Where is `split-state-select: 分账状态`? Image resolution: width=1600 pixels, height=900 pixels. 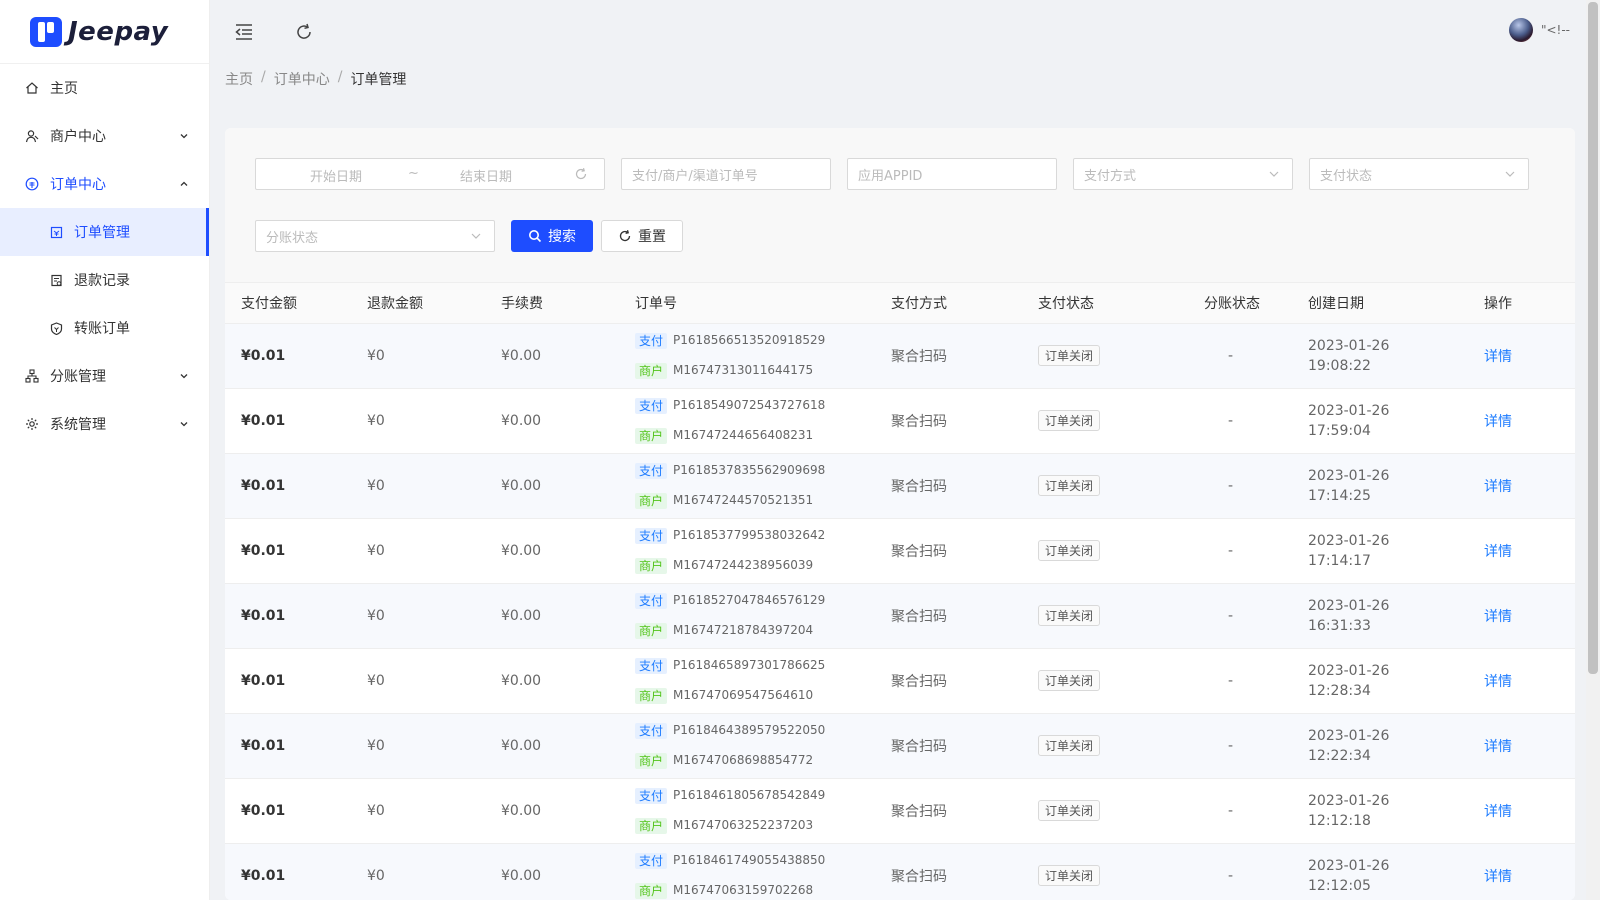 split-state-select: 分账状态 is located at coordinates (375, 236).